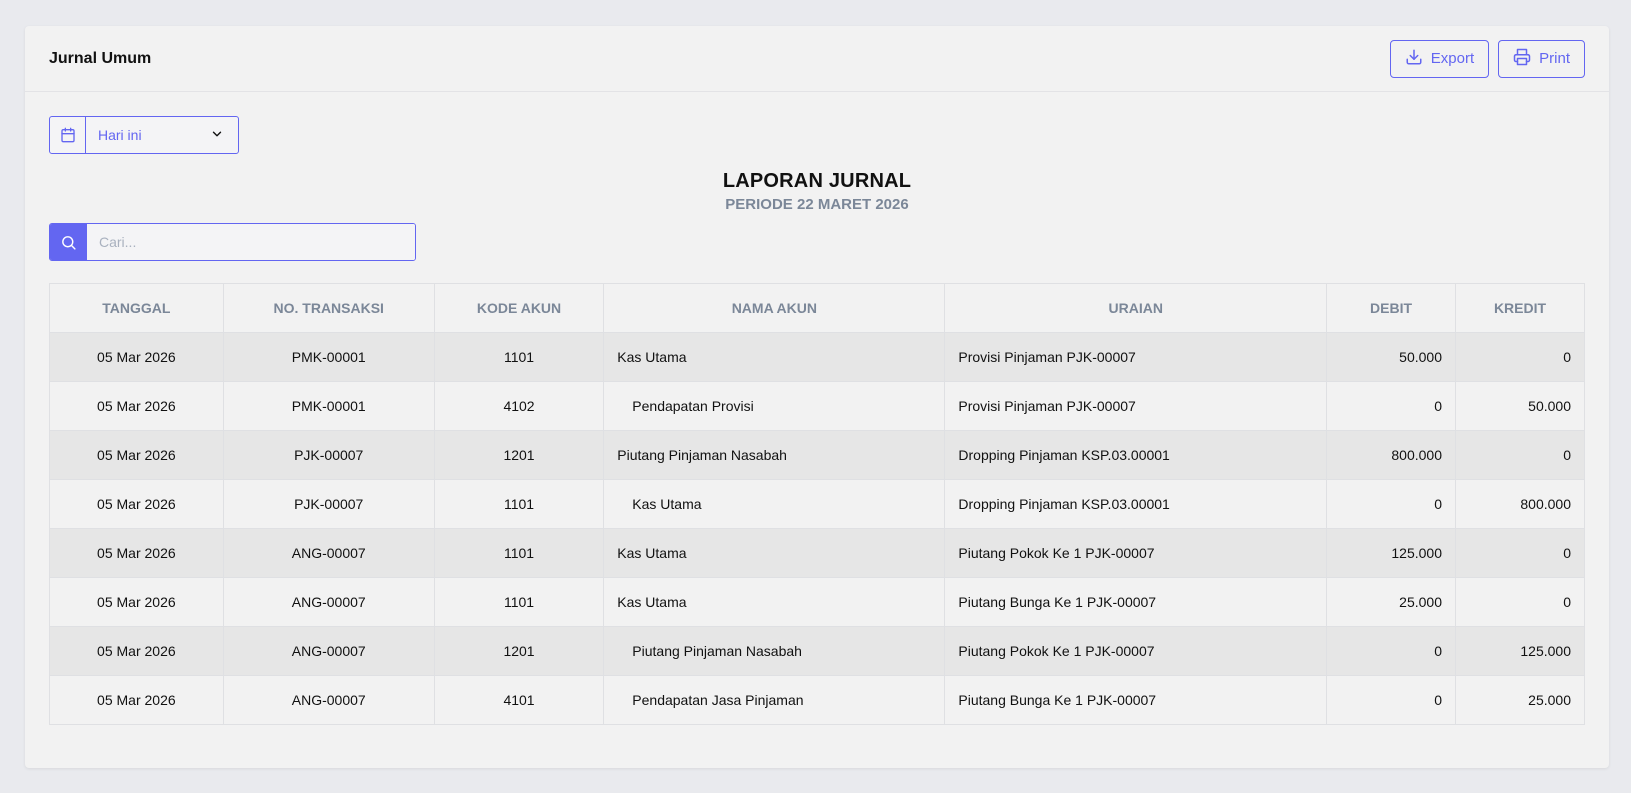 The image size is (1631, 793). Describe the element at coordinates (217, 135) in the screenshot. I see `chevron-down-icon` at that location.